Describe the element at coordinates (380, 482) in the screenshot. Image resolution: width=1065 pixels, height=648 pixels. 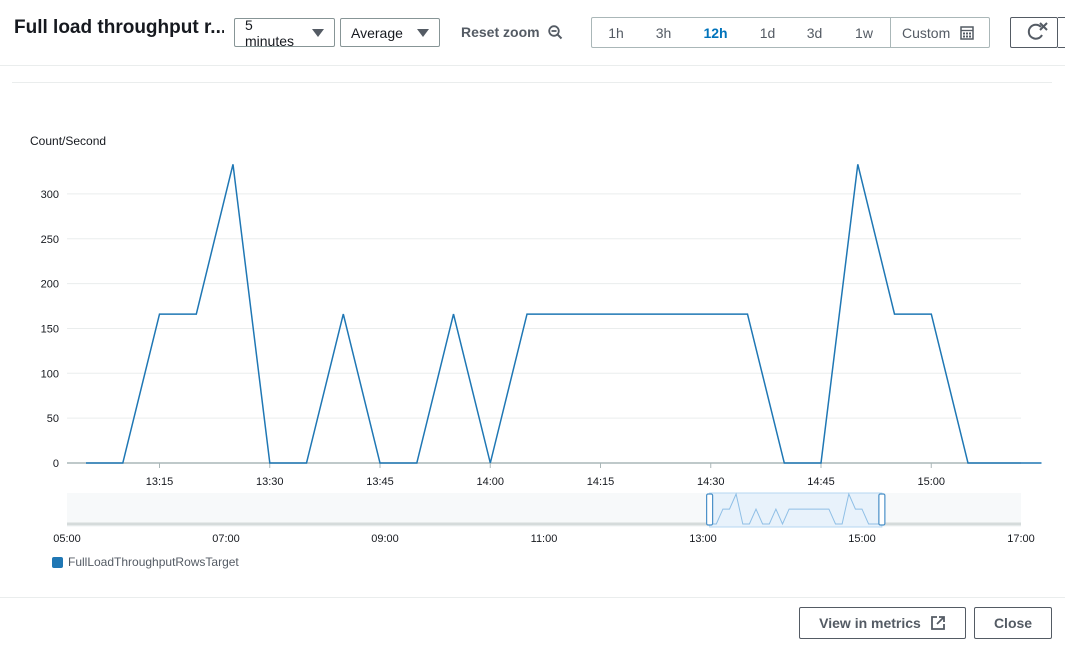
I see `x-tick-label: 13:45` at that location.